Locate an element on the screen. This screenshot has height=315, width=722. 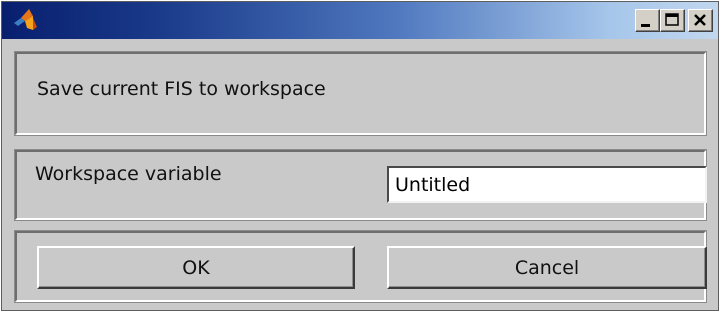
ok-button: OK is located at coordinates (196, 267).